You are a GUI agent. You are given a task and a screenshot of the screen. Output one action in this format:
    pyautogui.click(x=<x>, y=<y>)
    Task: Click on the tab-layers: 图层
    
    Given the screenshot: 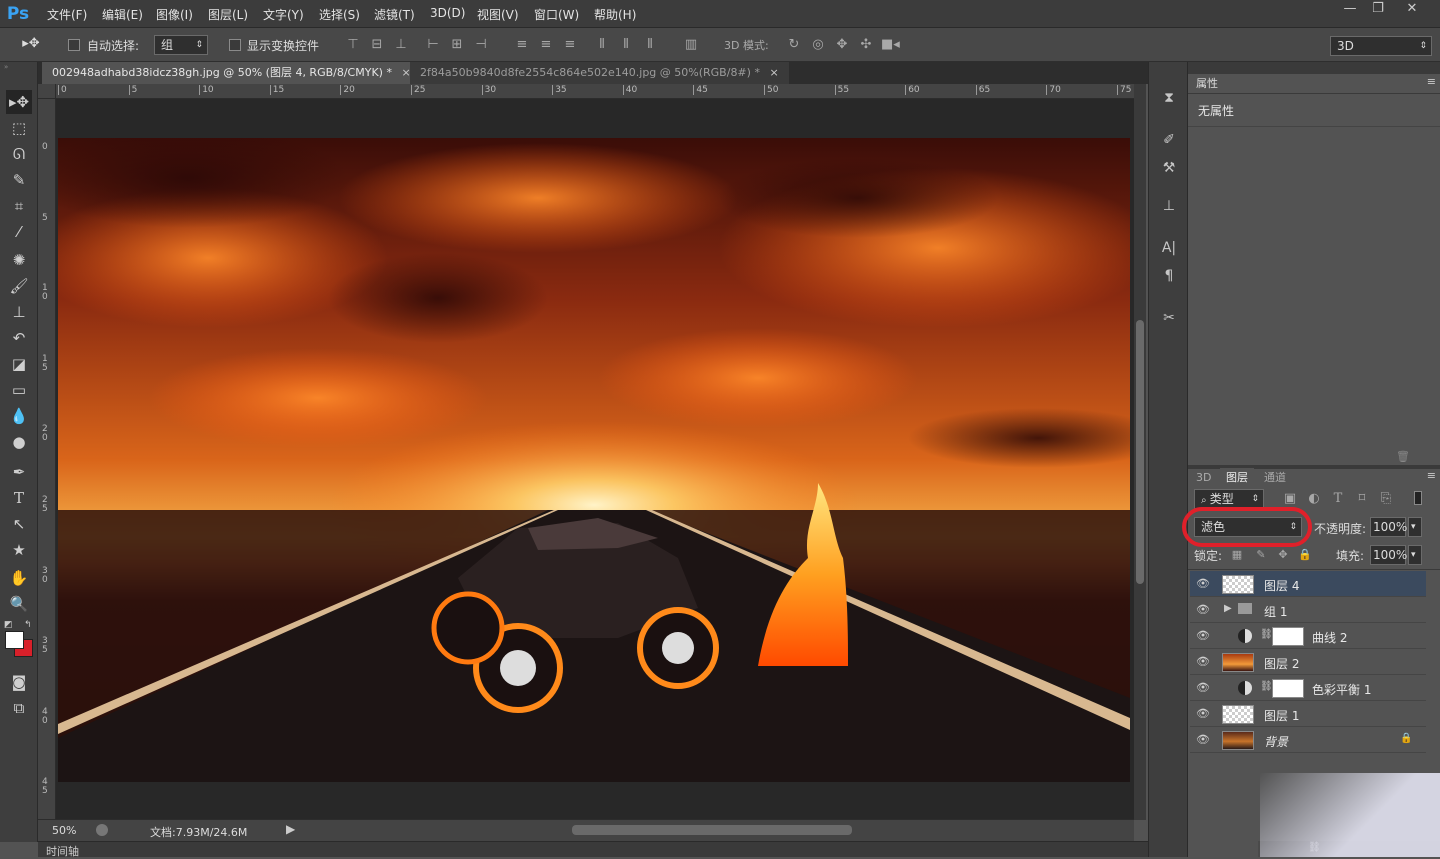 What is the action you would take?
    pyautogui.click(x=1237, y=478)
    